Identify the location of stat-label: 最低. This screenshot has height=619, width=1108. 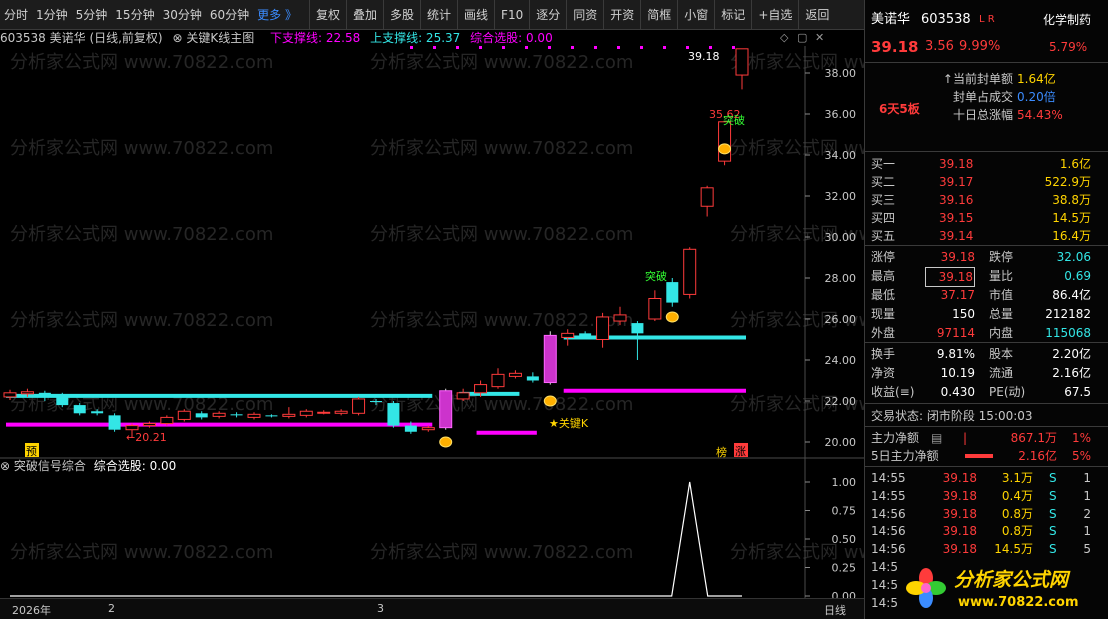
(883, 295).